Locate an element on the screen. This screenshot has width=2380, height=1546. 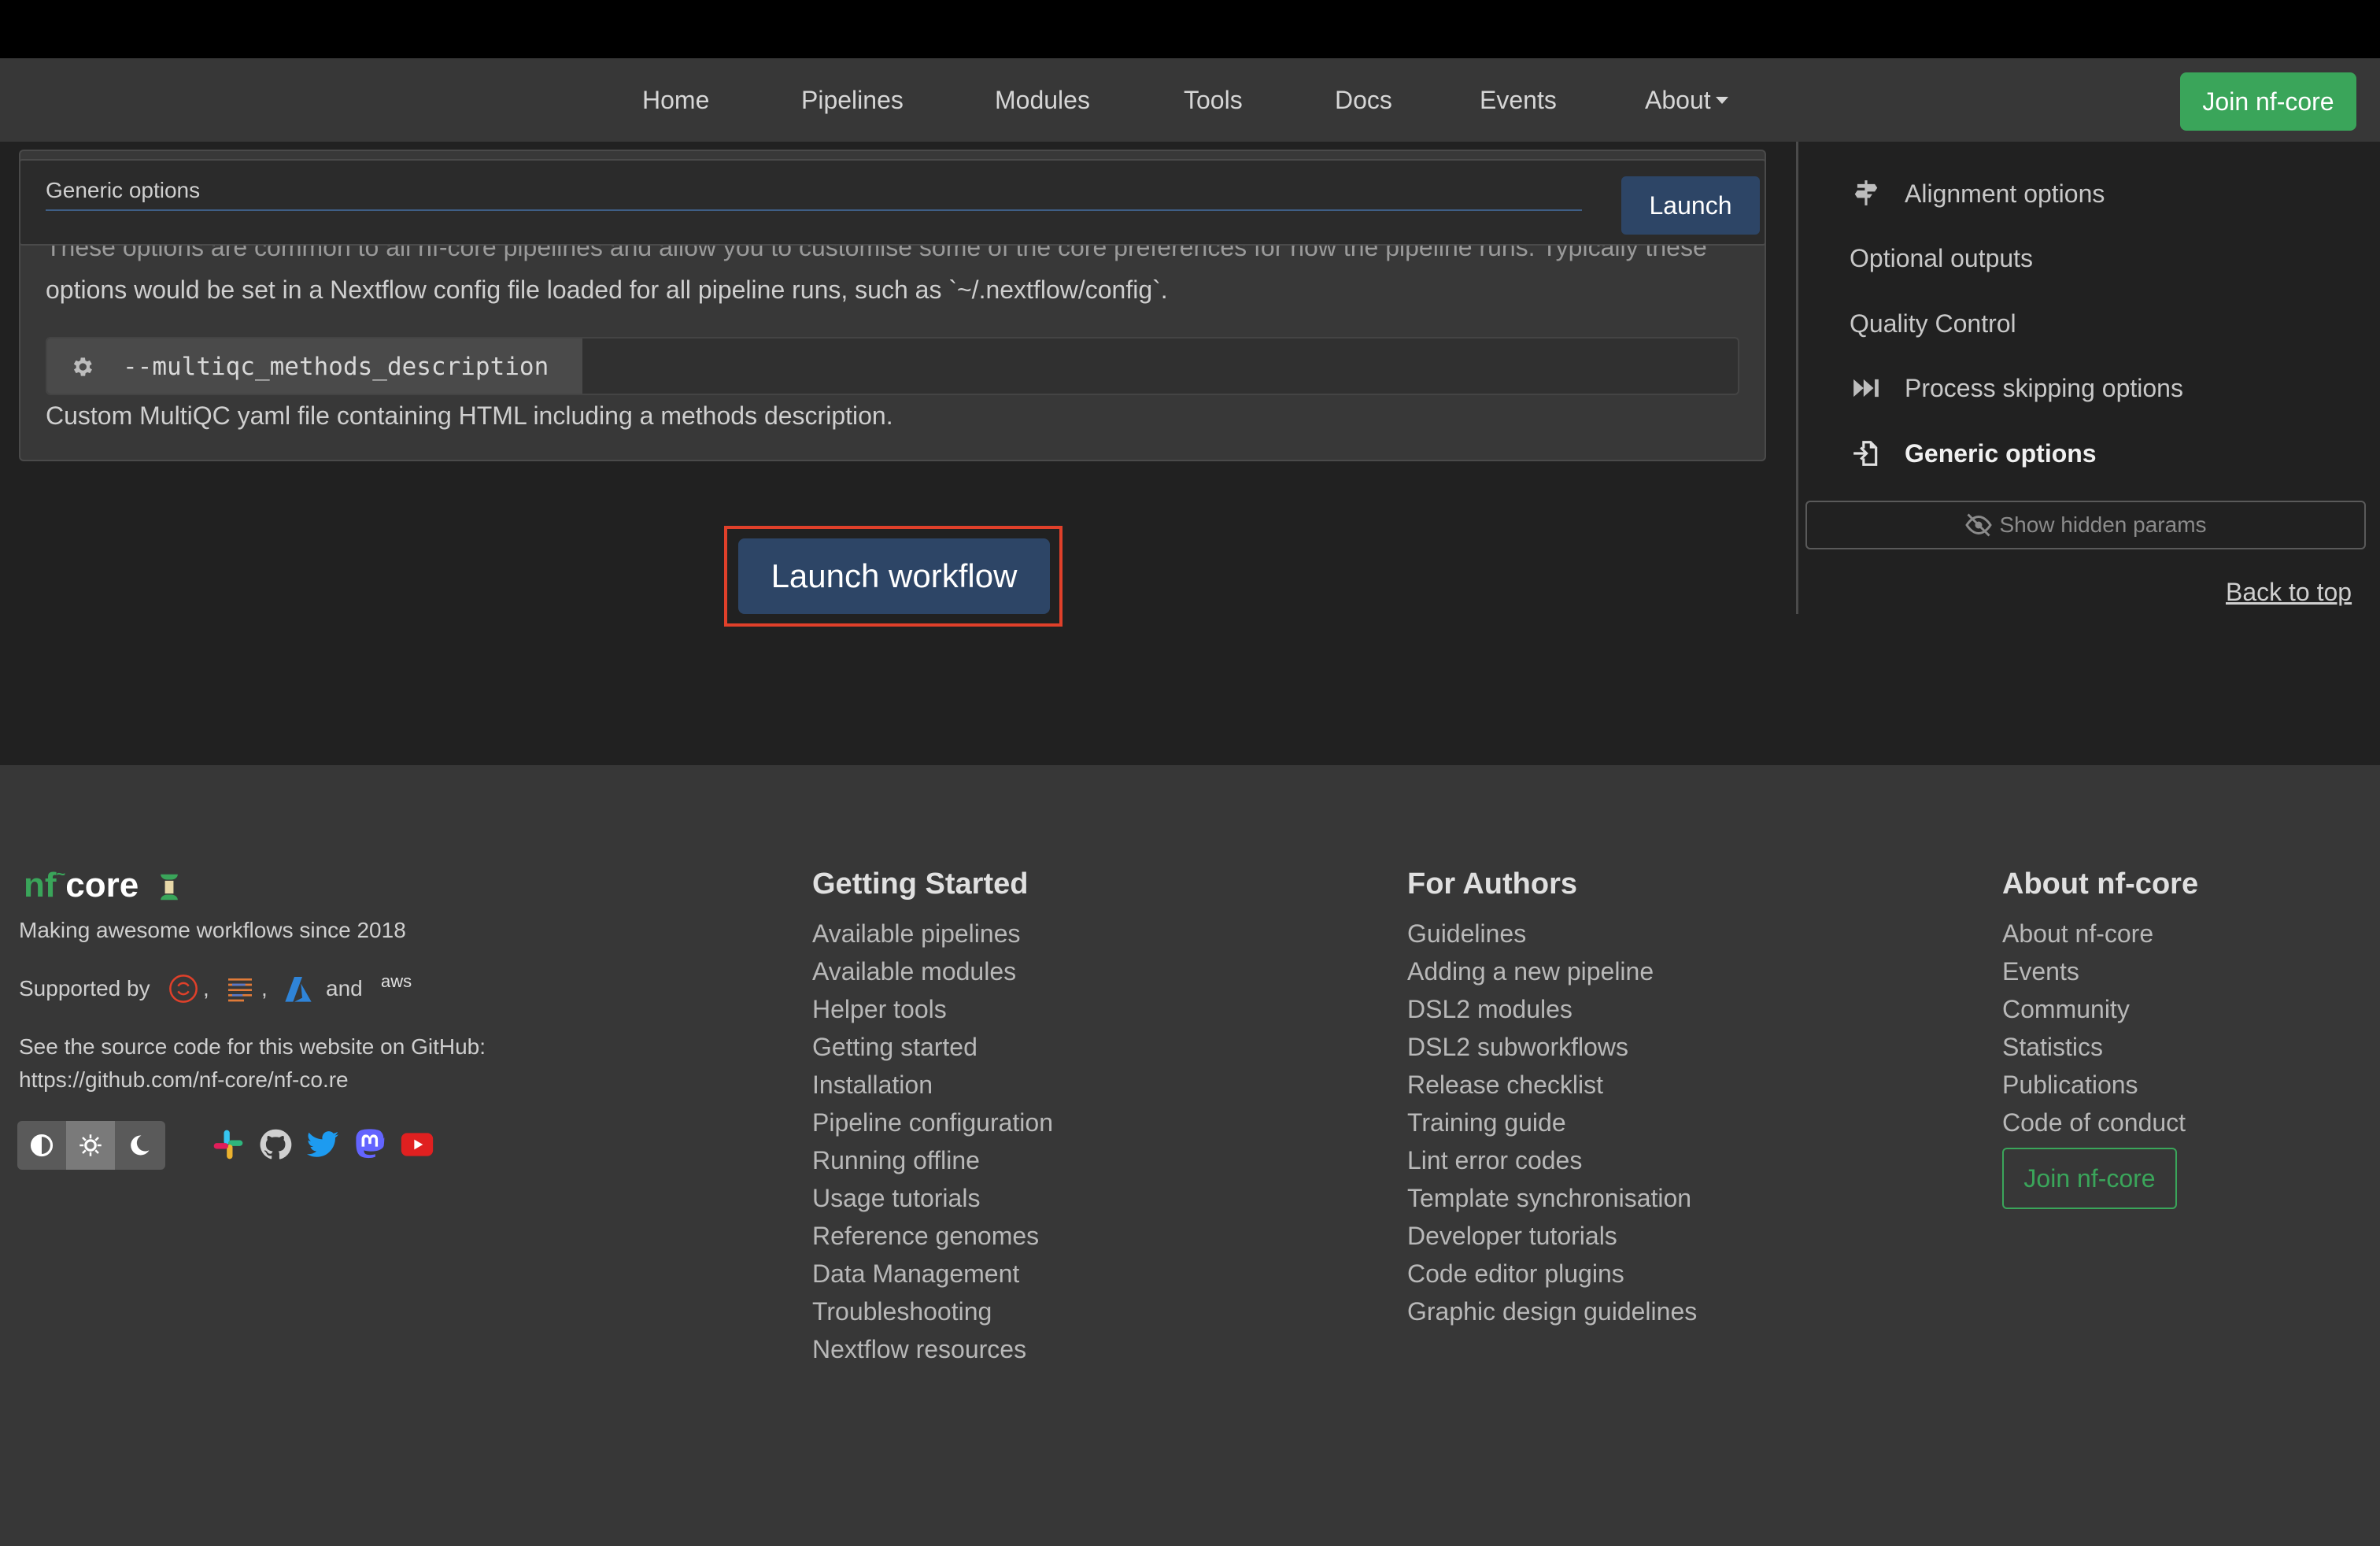
nf-core-logo: nf~core is located at coordinates (103, 885).